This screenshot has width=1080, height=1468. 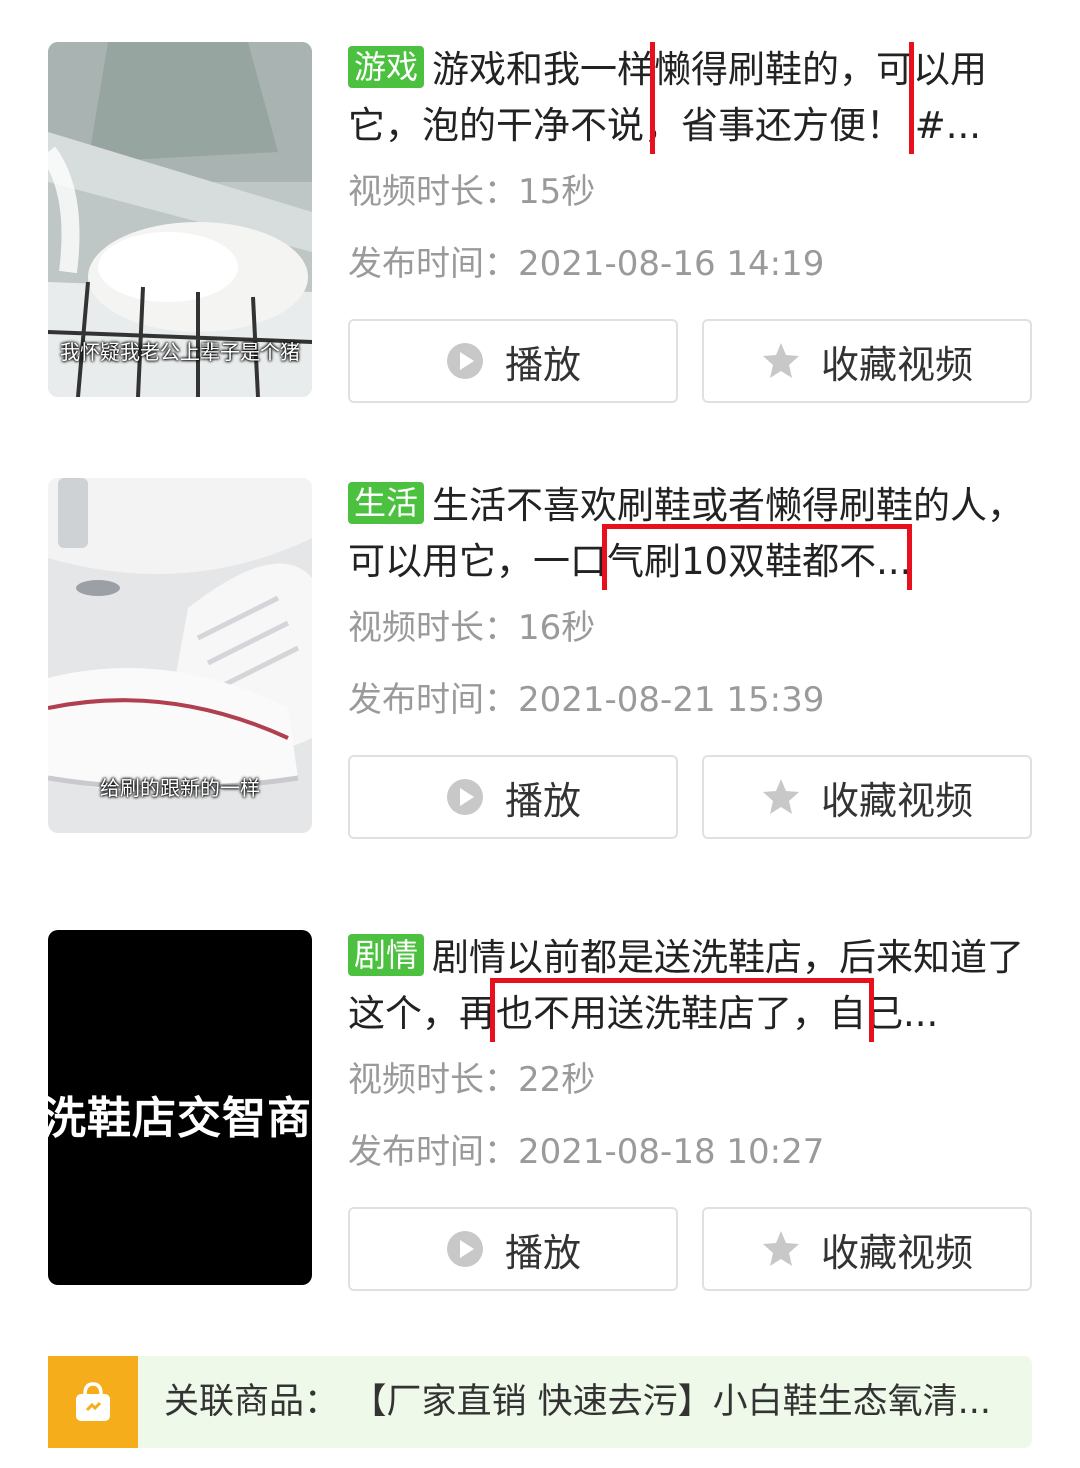 I want to click on product-icon-box, so click(x=93, y=1402).